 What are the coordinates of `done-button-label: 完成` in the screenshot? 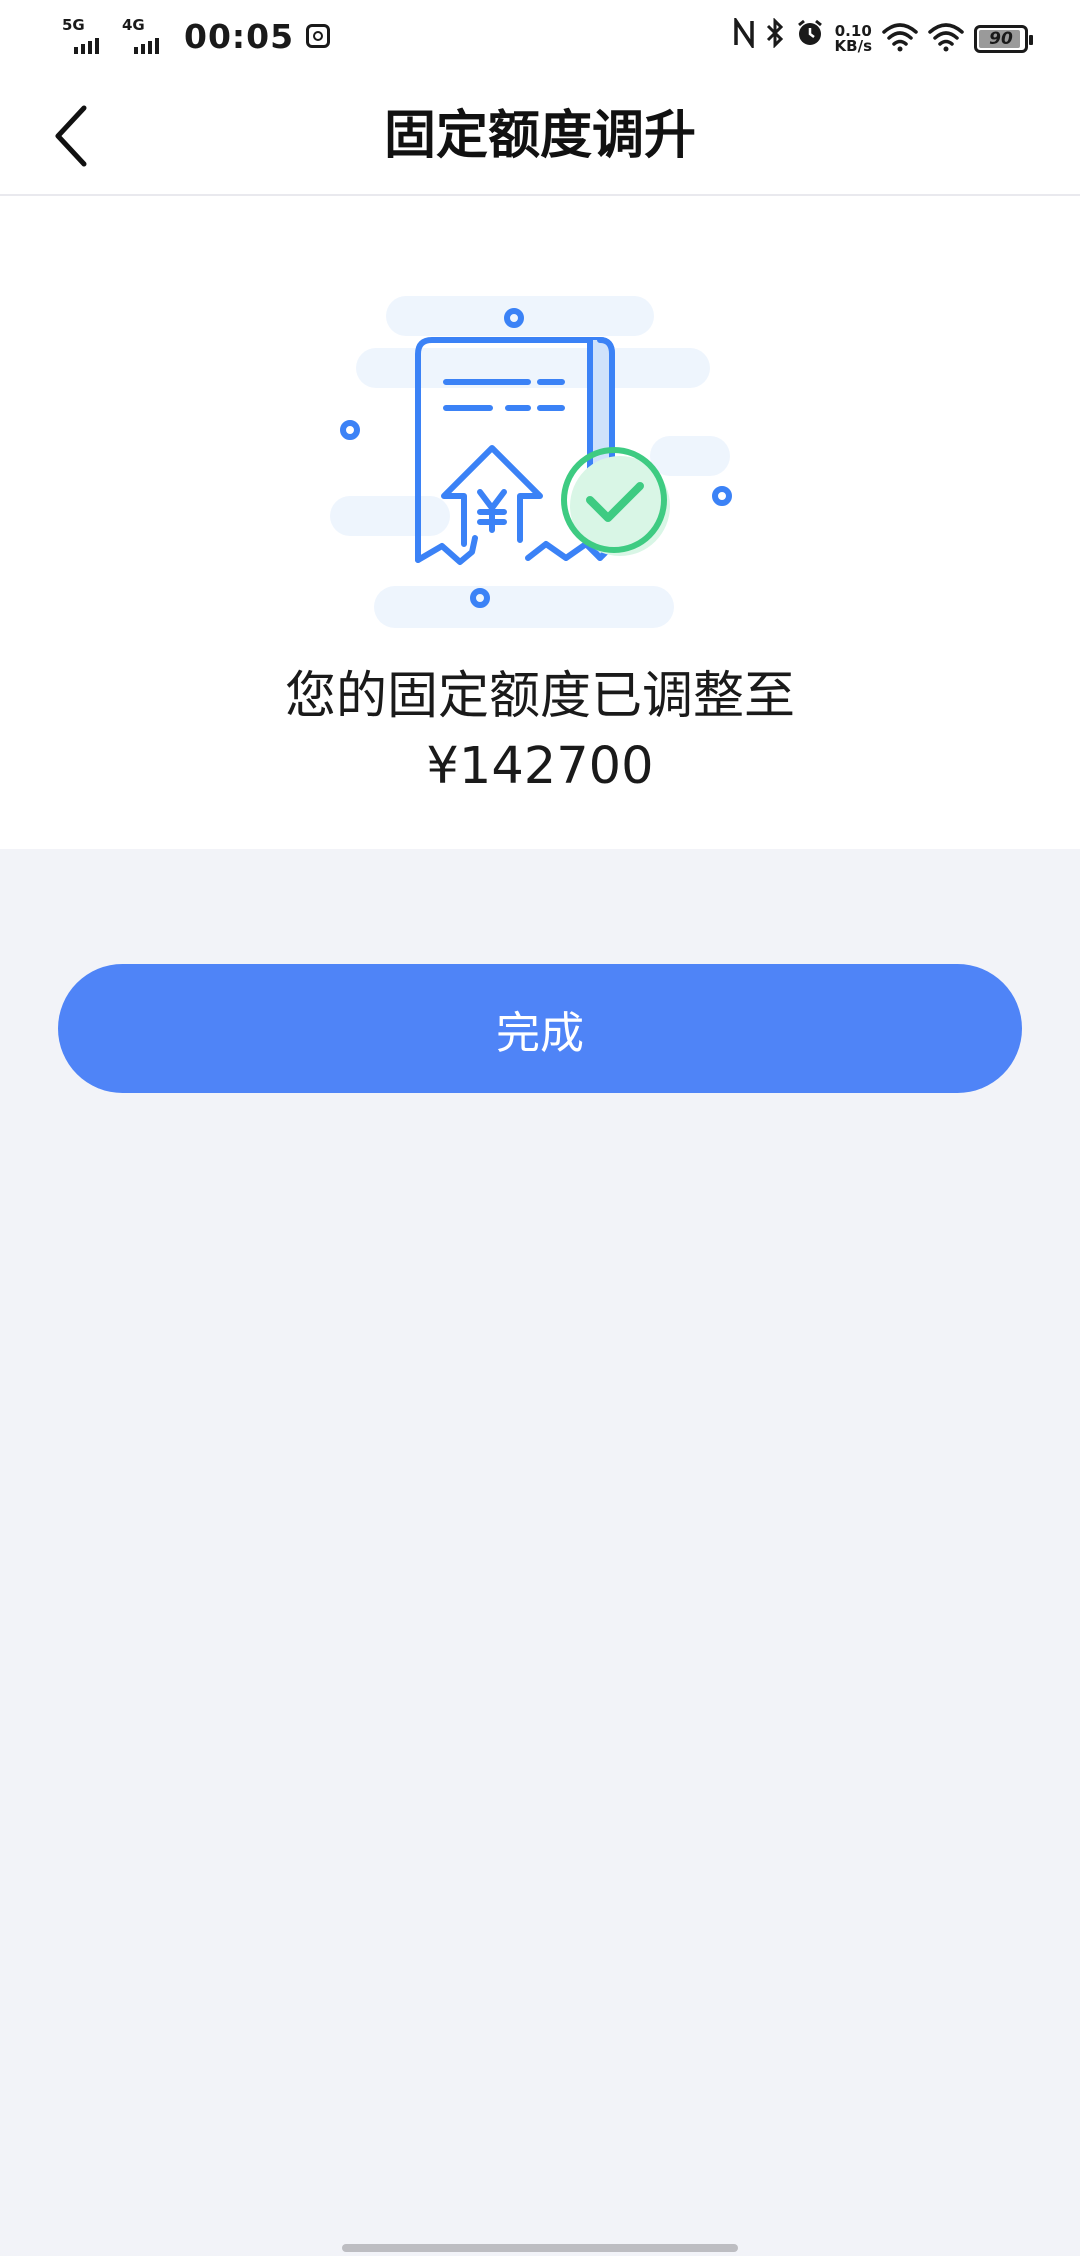 It's located at (540, 1033).